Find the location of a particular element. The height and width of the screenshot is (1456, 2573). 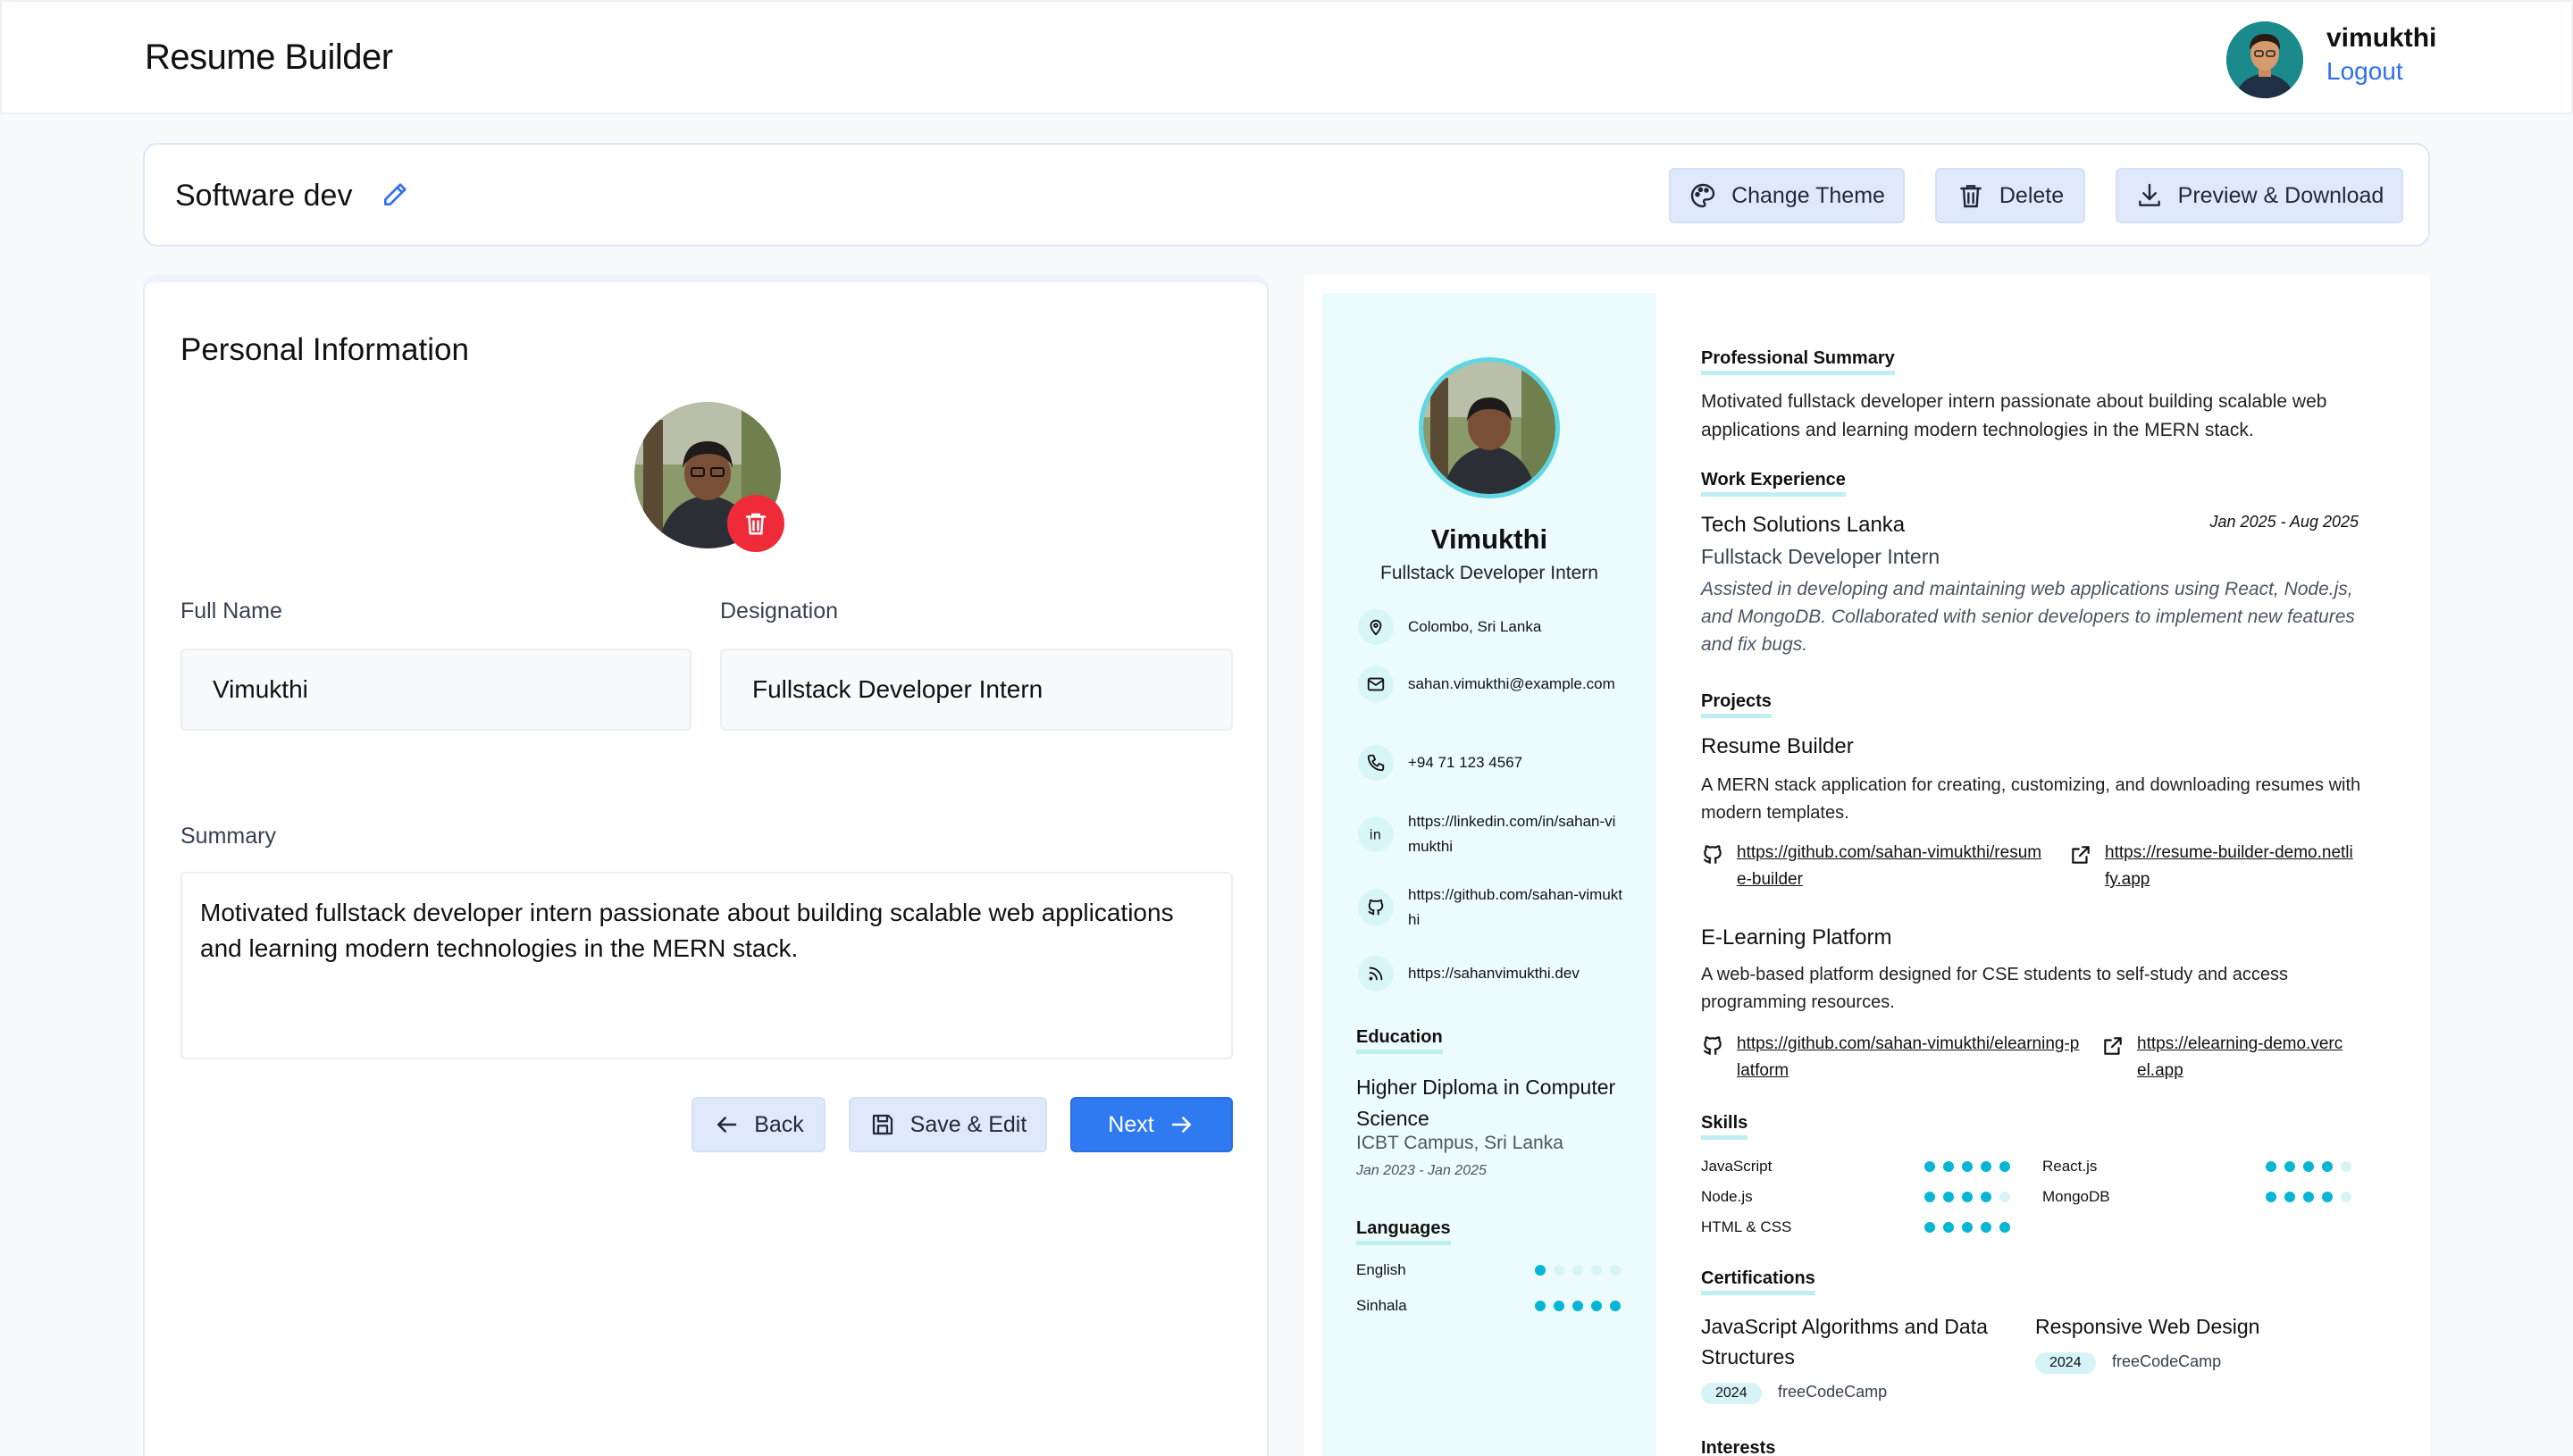

language-rating is located at coordinates (1578, 1270).